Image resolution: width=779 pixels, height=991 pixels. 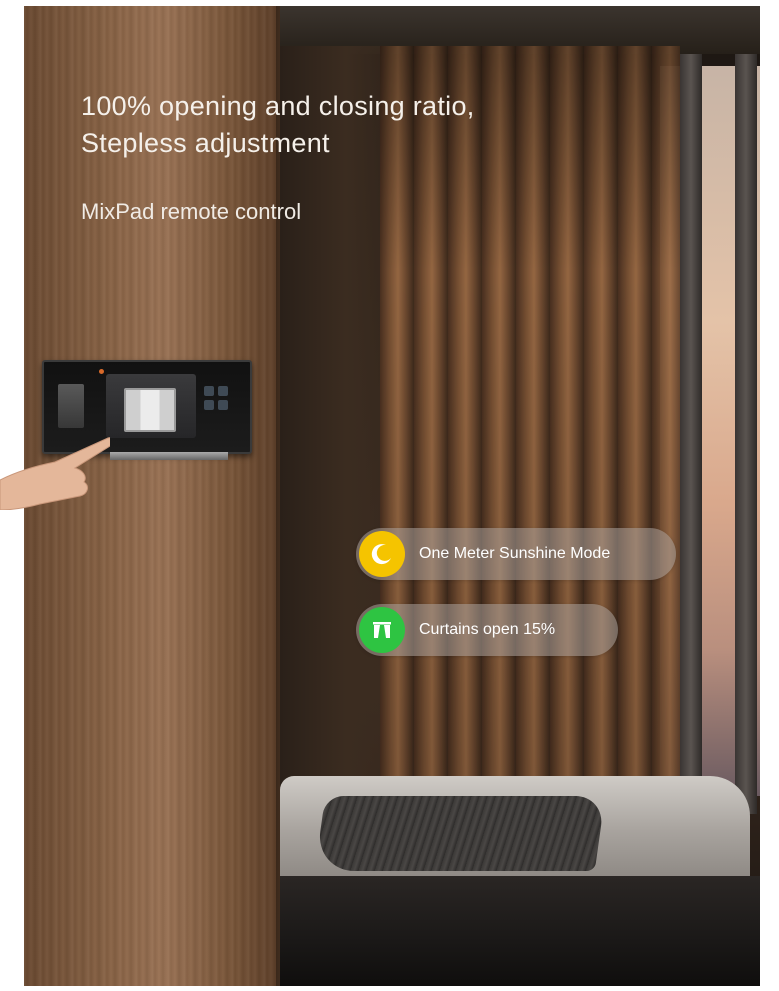 I want to click on status-pill-sunshine-mode: One Meter Sunshine Mode, so click(x=516, y=554).